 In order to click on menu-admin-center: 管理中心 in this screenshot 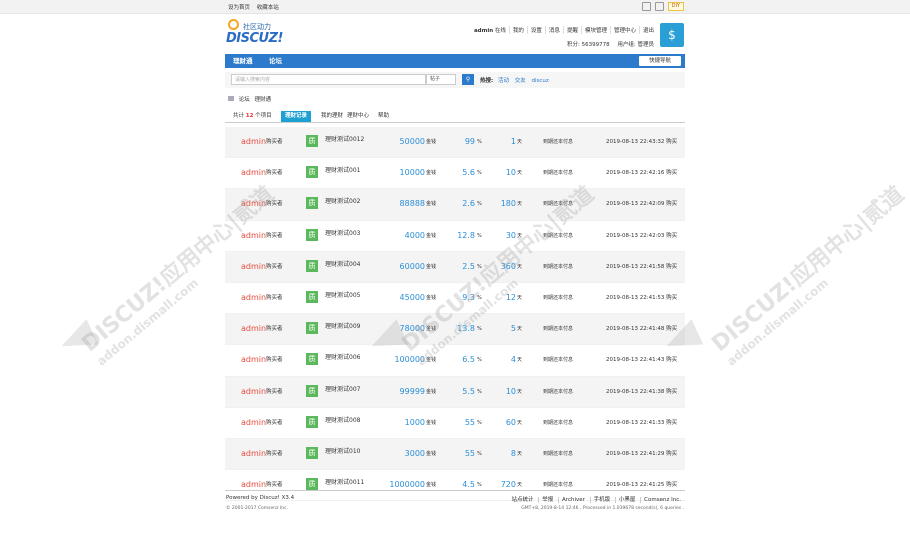, I will do `click(624, 30)`.